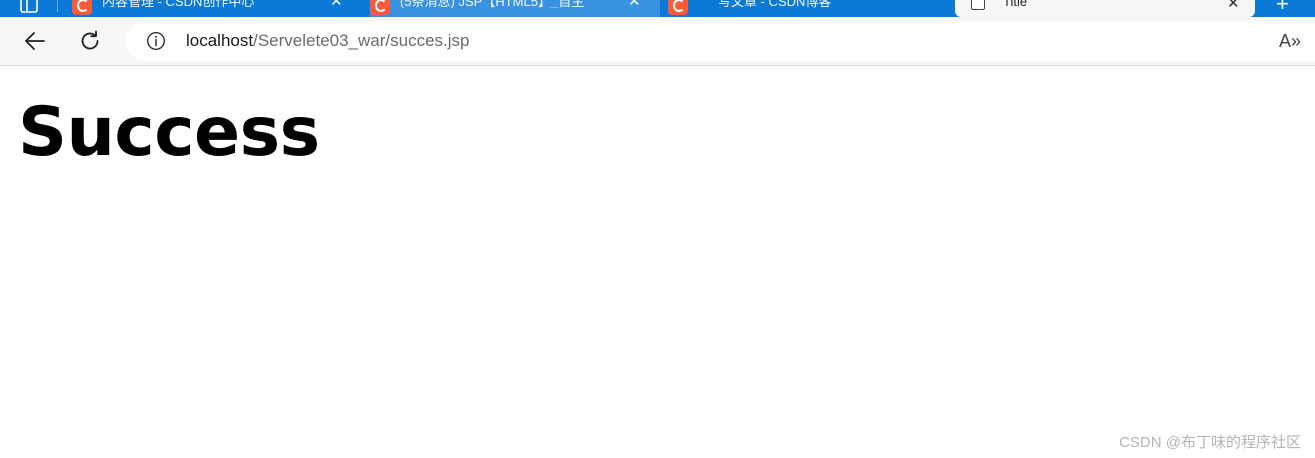 The width and height of the screenshot is (1315, 458). What do you see at coordinates (169, 132) in the screenshot?
I see `page-heading: Success` at bounding box center [169, 132].